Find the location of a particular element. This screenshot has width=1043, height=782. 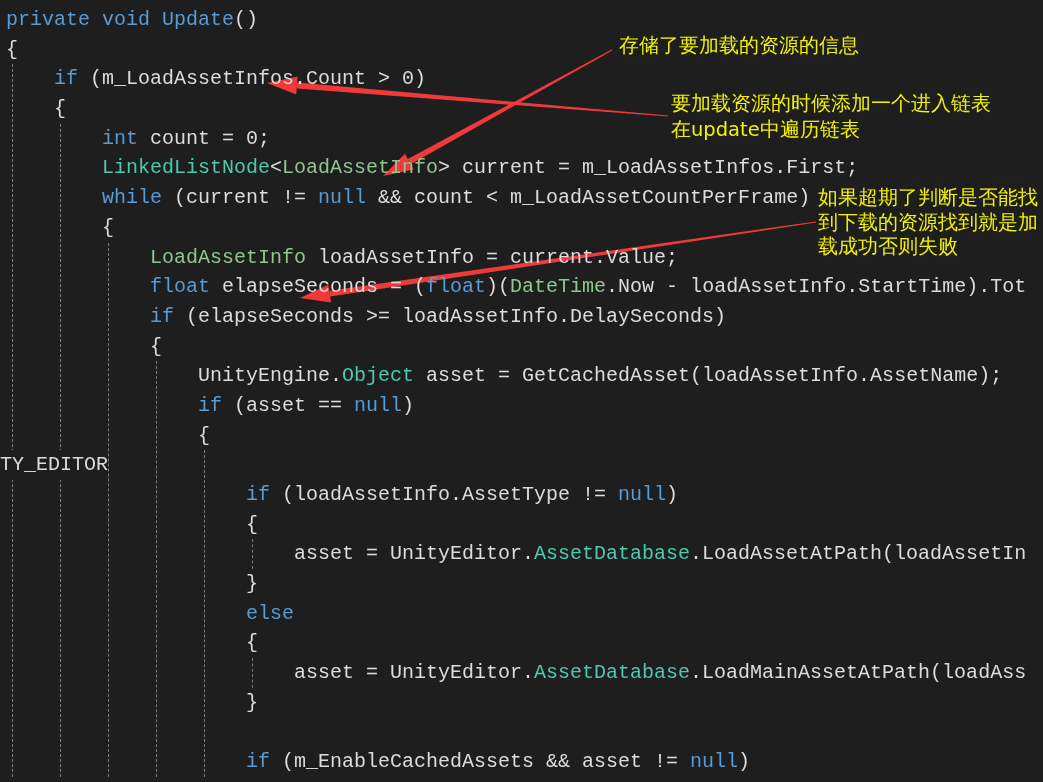

code-line: private void Update() is located at coordinates (132, 20).